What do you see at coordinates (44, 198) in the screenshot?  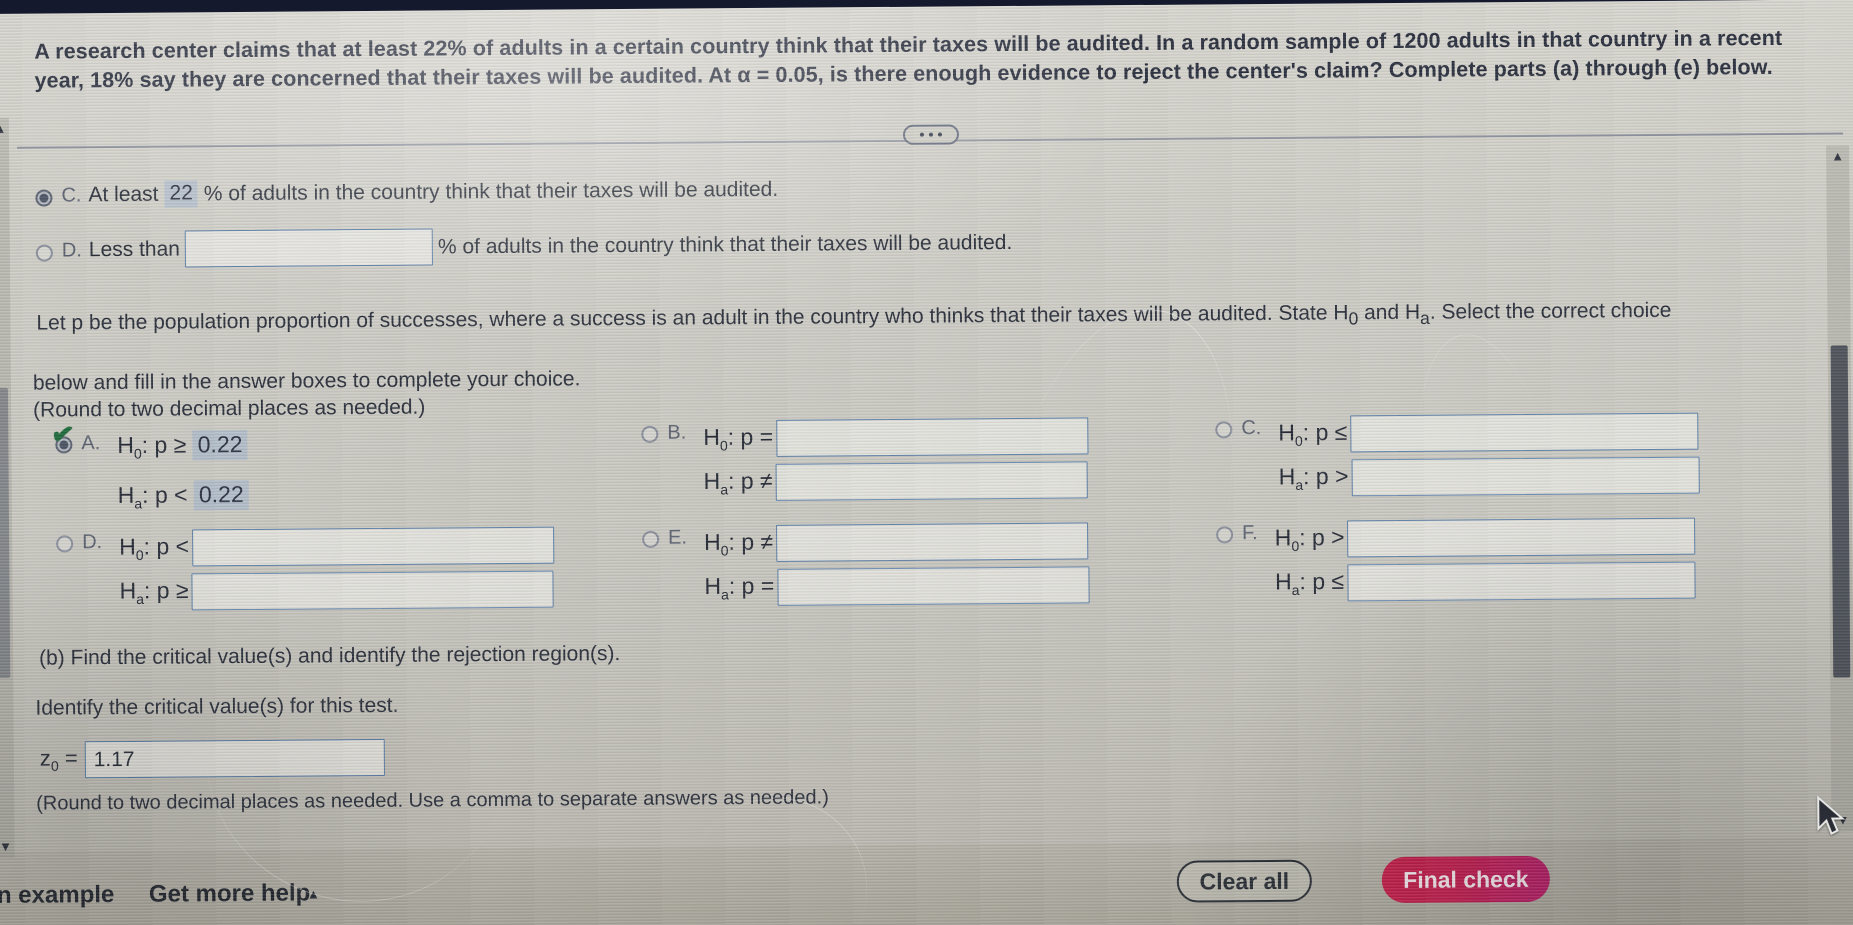 I see `option-c-radio` at bounding box center [44, 198].